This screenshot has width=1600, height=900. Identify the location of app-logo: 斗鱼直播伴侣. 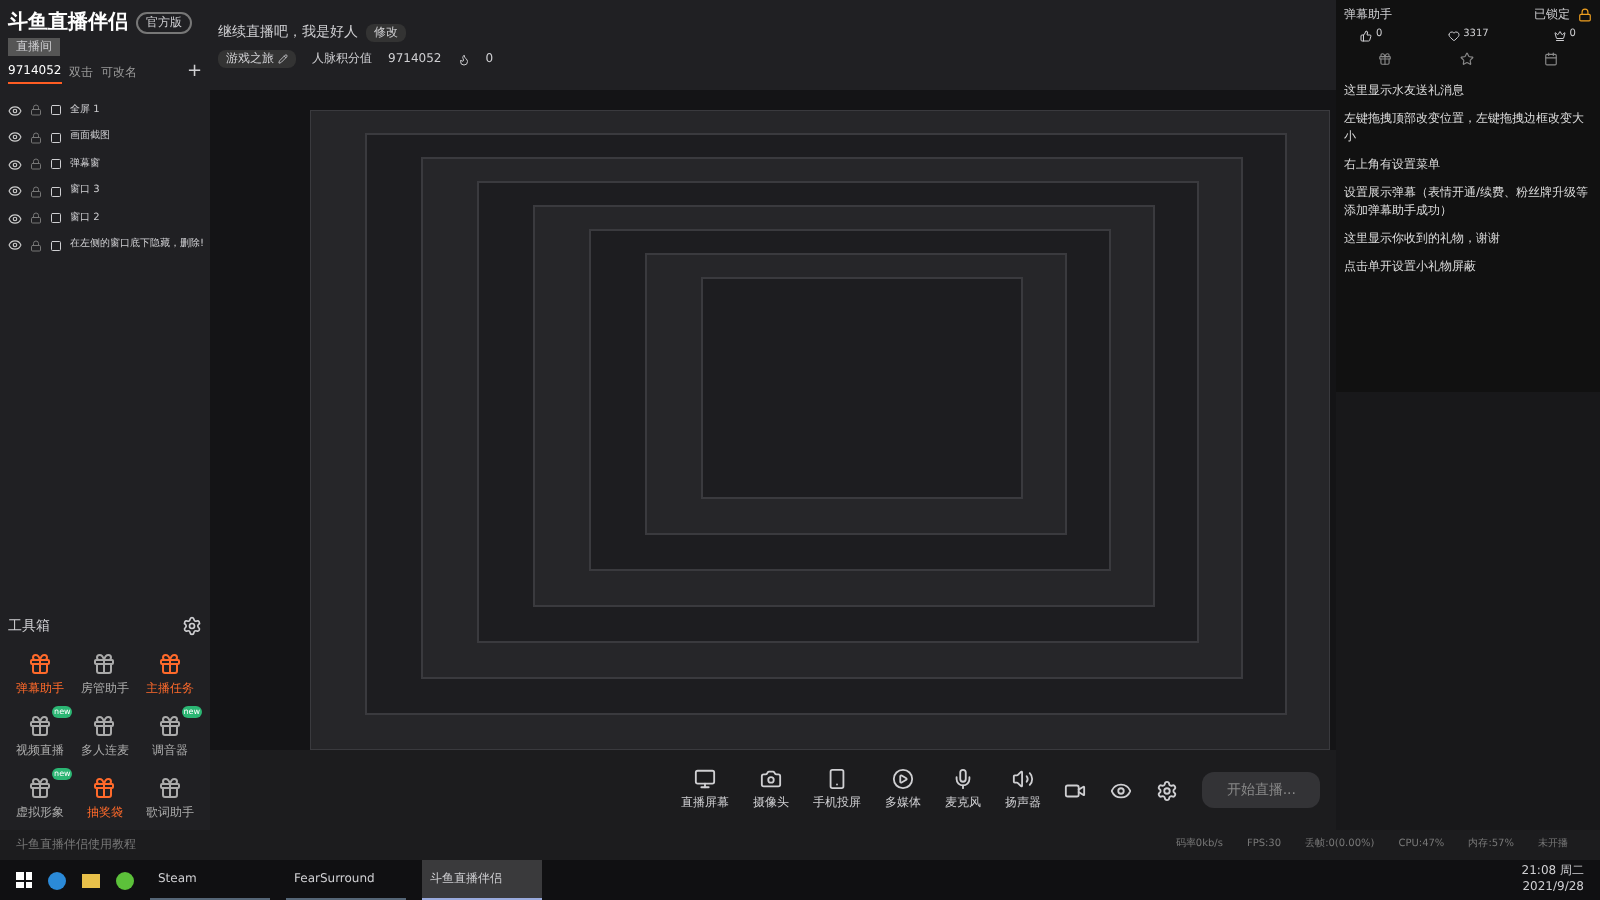
(68, 23).